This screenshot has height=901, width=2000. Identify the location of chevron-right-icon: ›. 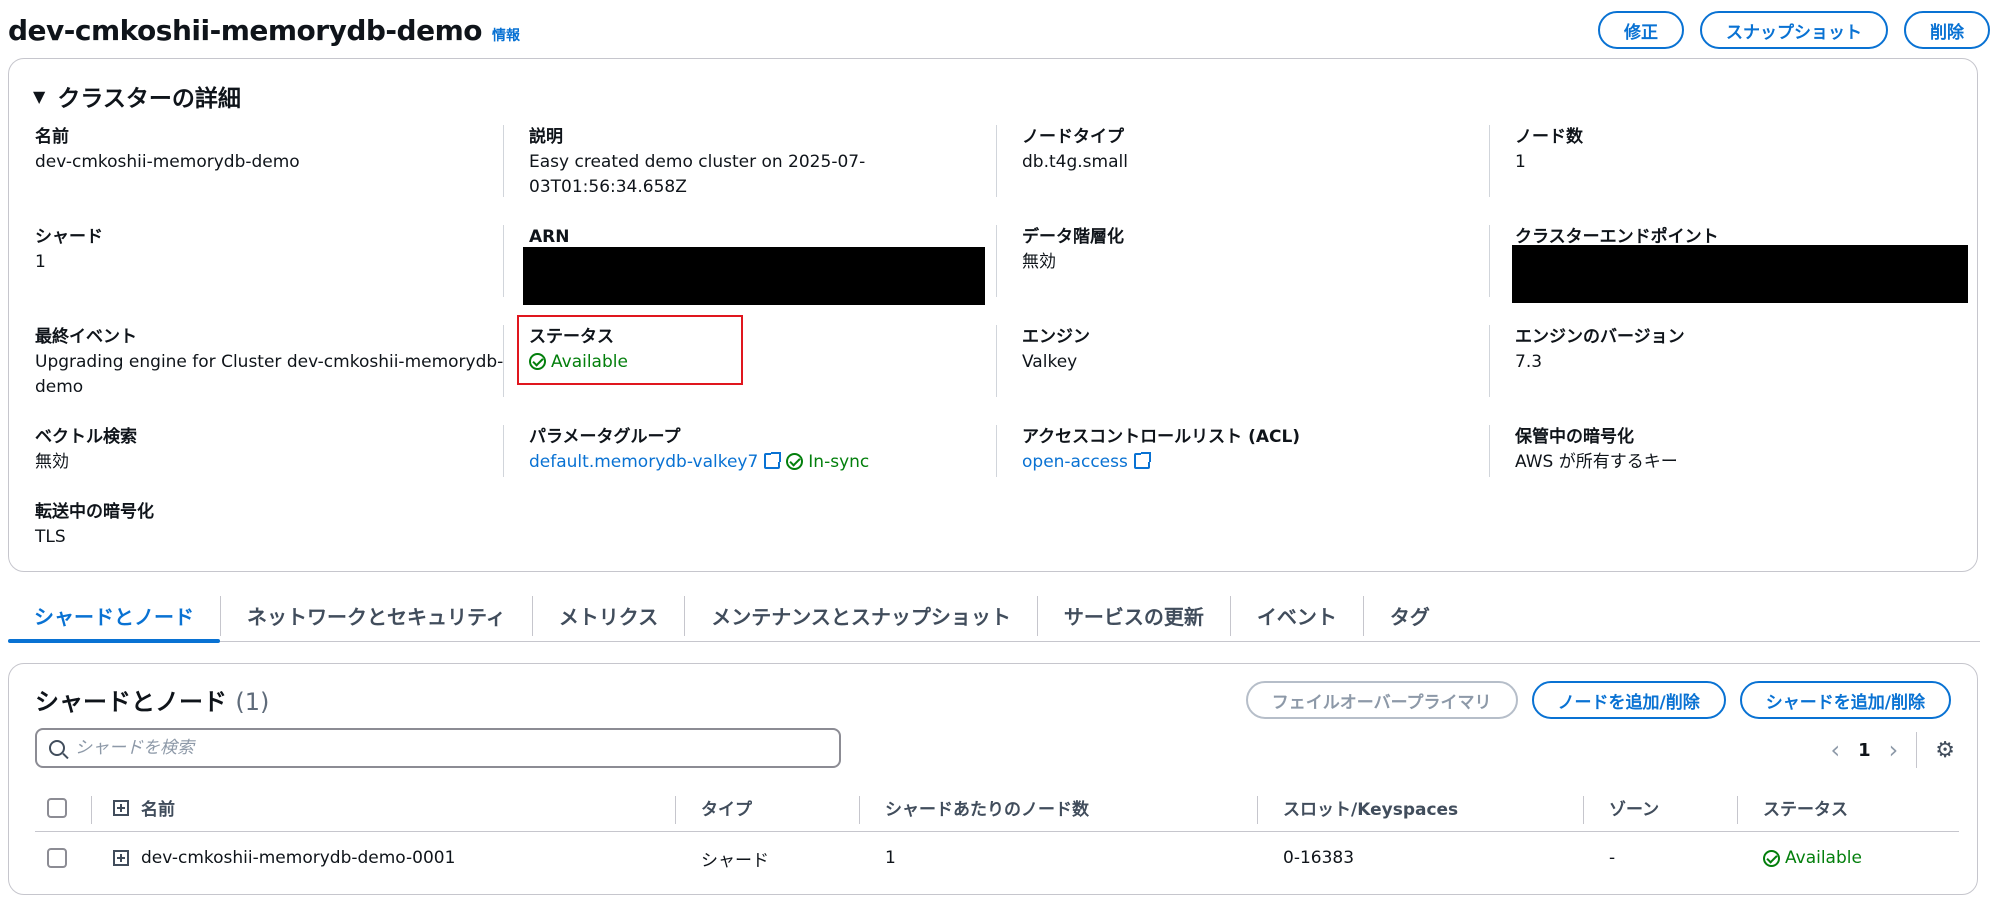
(1894, 750).